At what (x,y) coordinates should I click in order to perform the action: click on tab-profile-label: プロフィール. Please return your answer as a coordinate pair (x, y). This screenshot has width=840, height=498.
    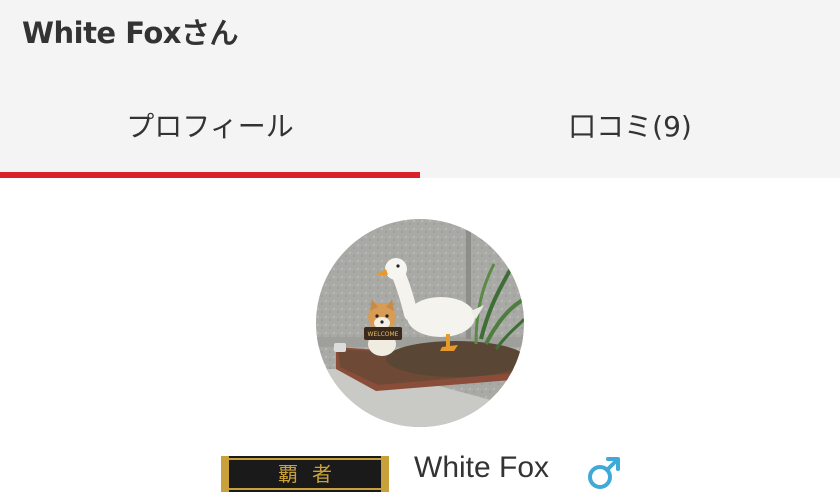
    Looking at the image, I should click on (210, 126).